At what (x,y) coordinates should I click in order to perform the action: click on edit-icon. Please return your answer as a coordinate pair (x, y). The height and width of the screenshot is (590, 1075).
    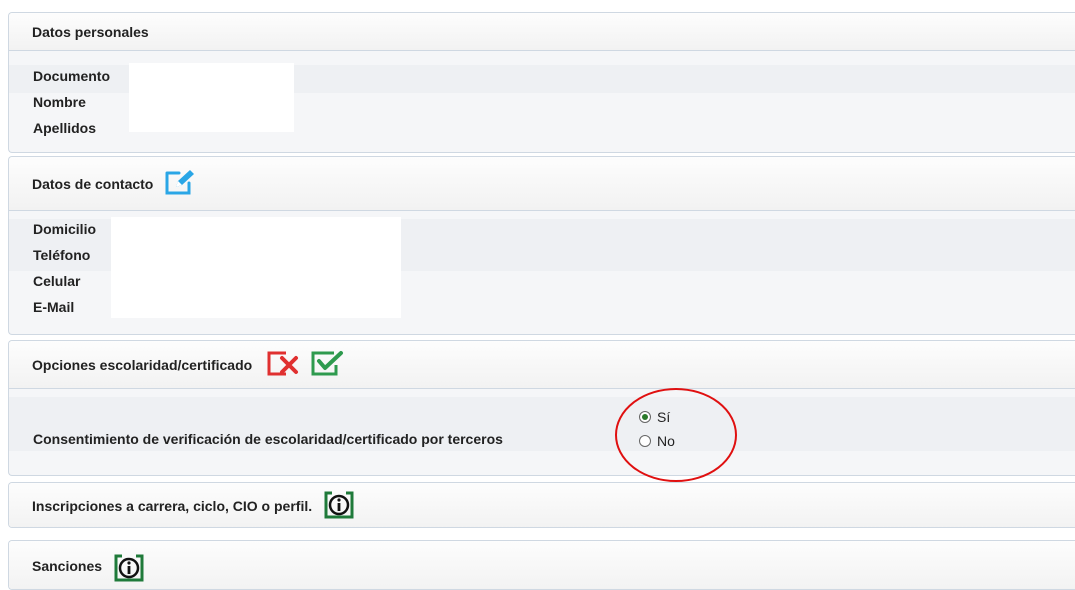
    Looking at the image, I should click on (180, 183).